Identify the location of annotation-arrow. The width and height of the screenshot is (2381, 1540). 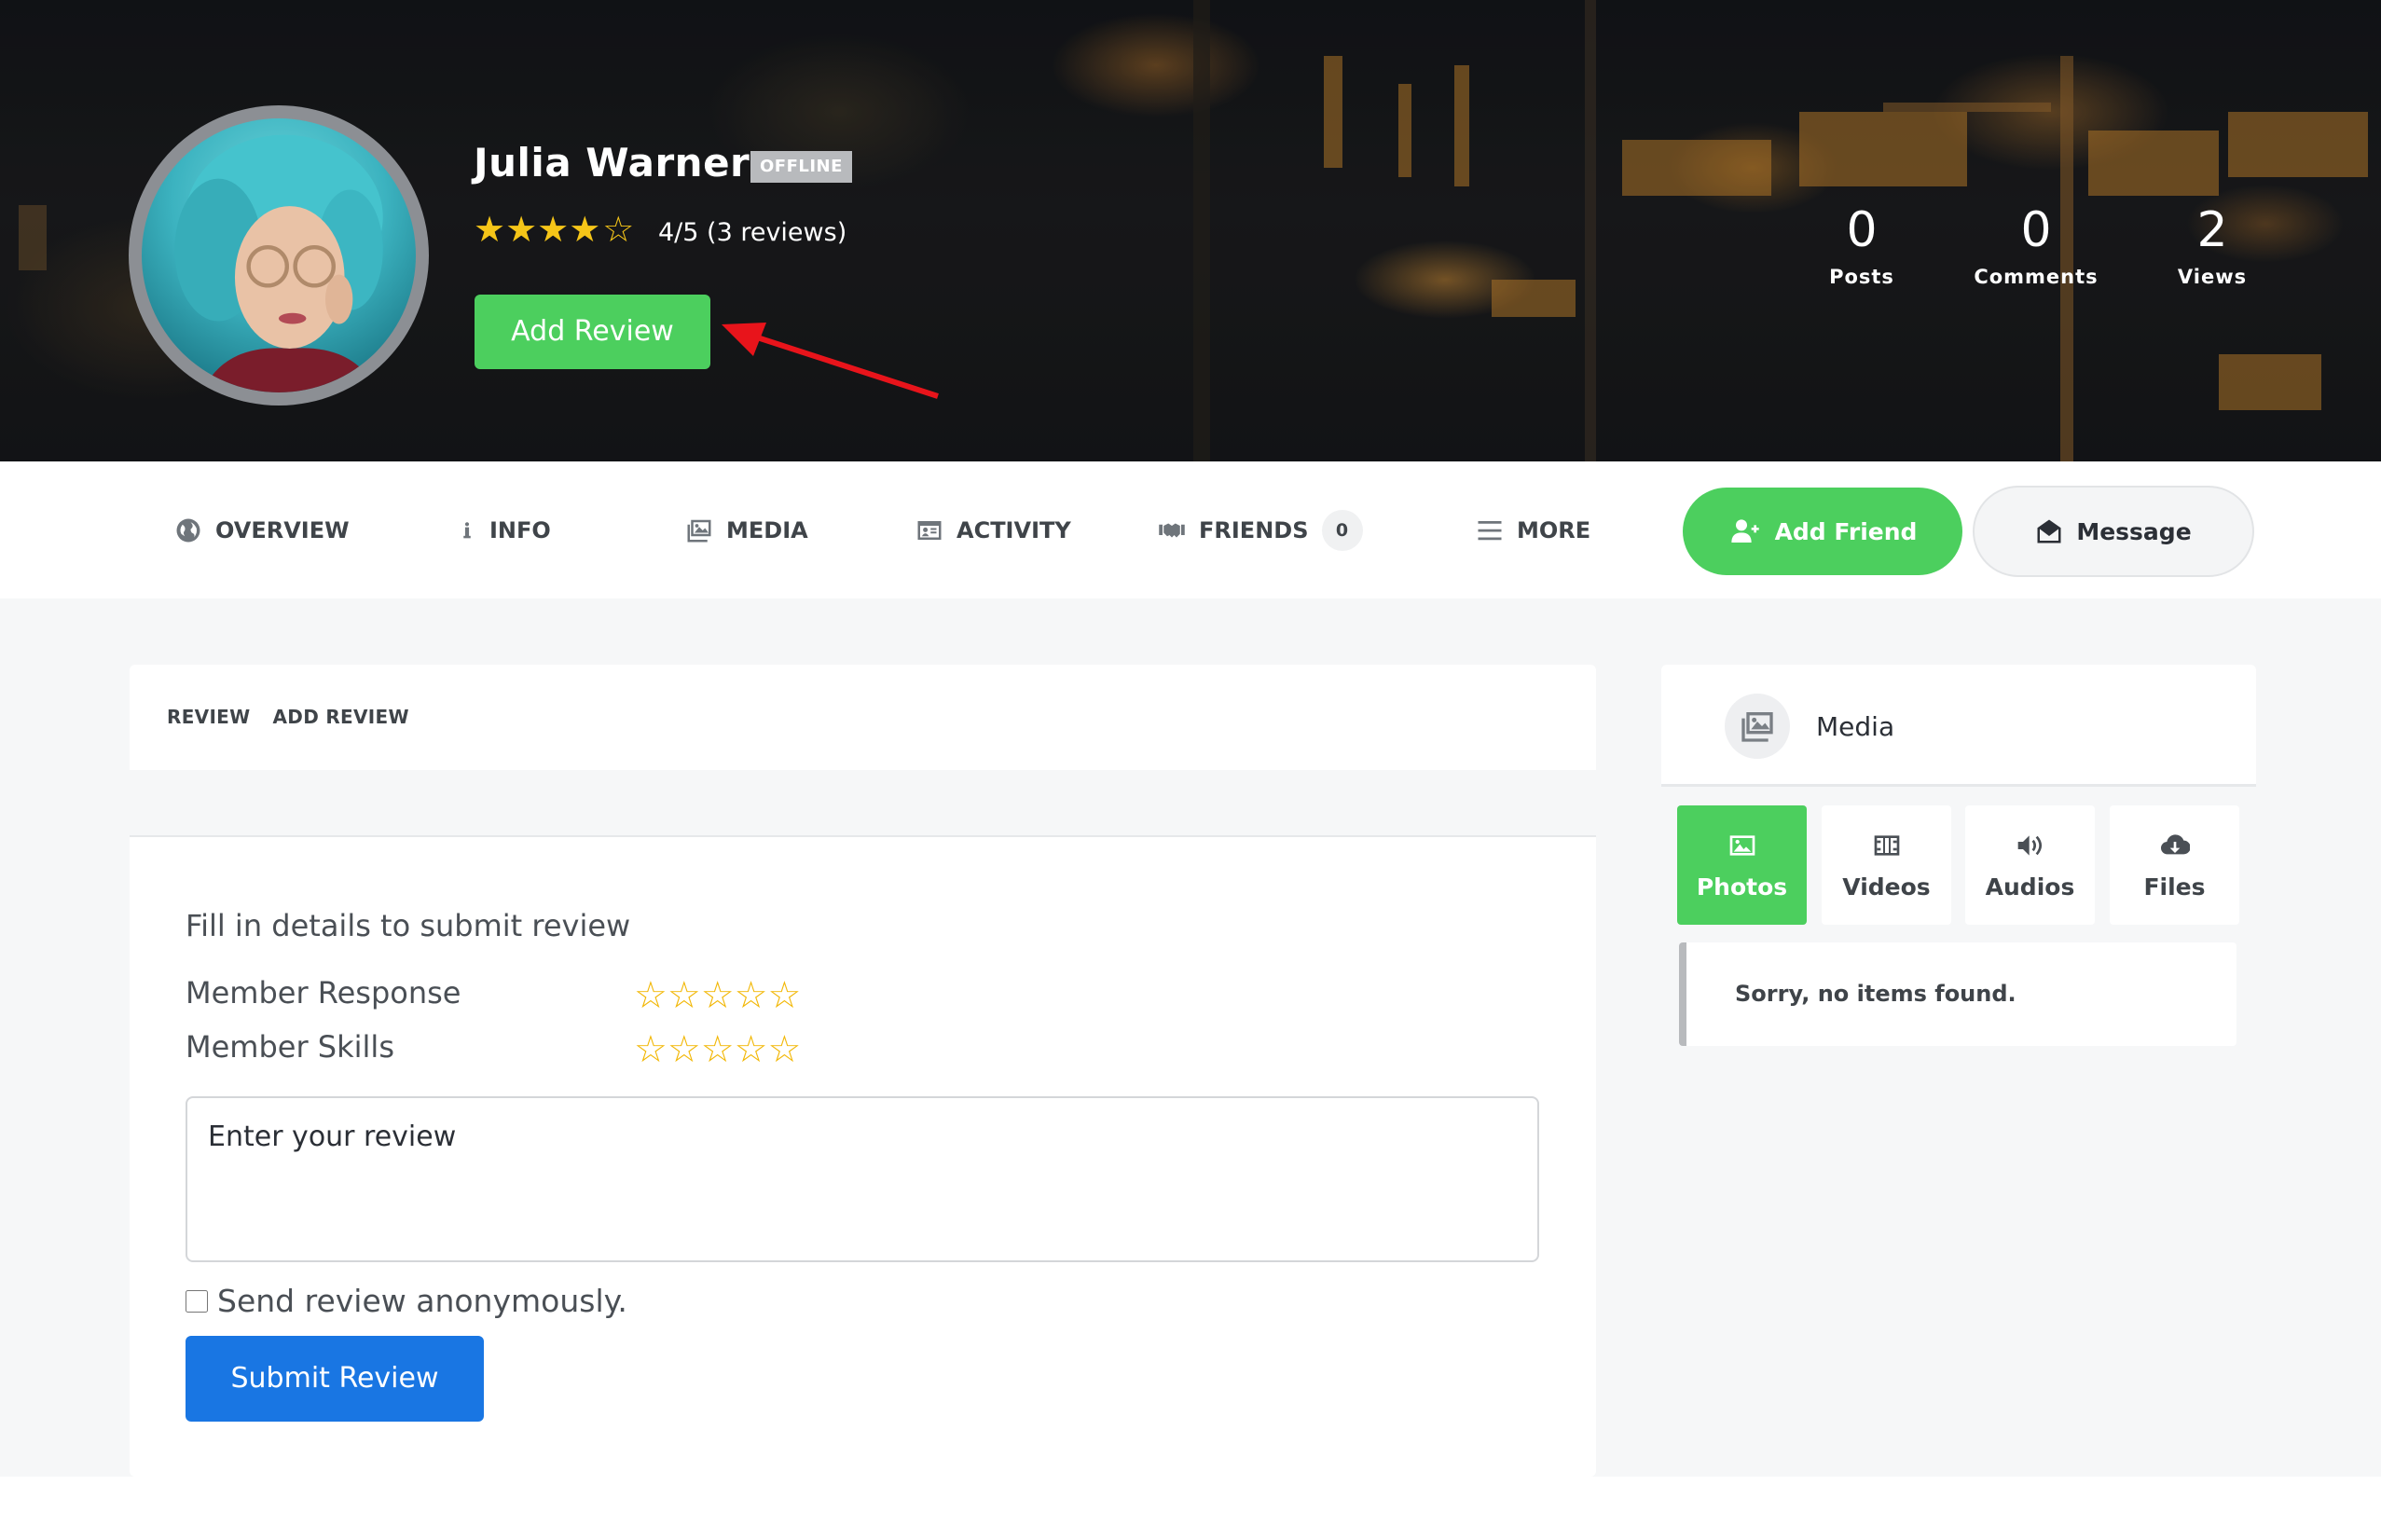
(830, 361).